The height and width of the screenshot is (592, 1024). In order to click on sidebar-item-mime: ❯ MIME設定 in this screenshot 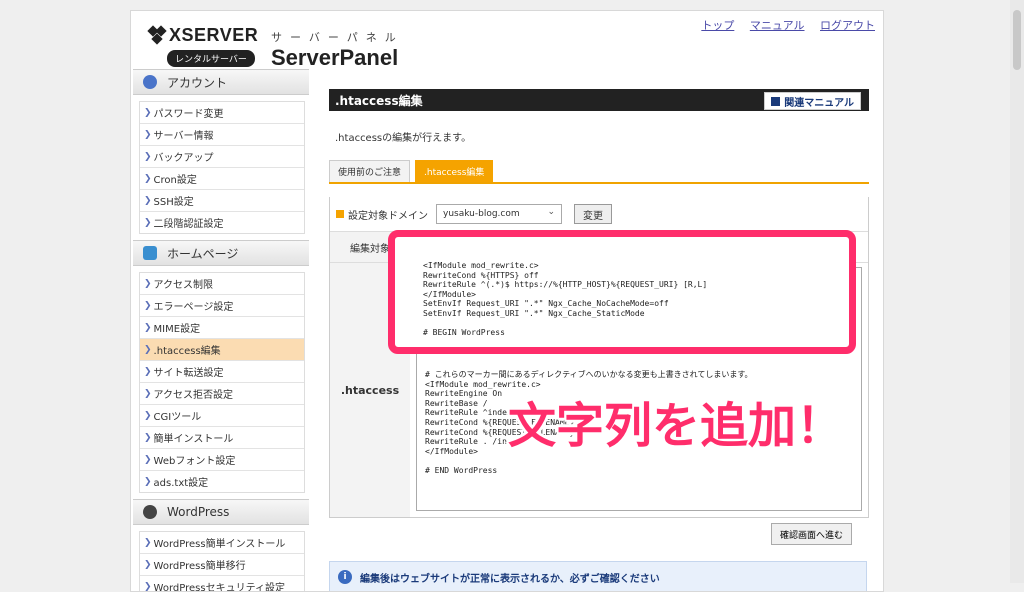, I will do `click(222, 328)`.